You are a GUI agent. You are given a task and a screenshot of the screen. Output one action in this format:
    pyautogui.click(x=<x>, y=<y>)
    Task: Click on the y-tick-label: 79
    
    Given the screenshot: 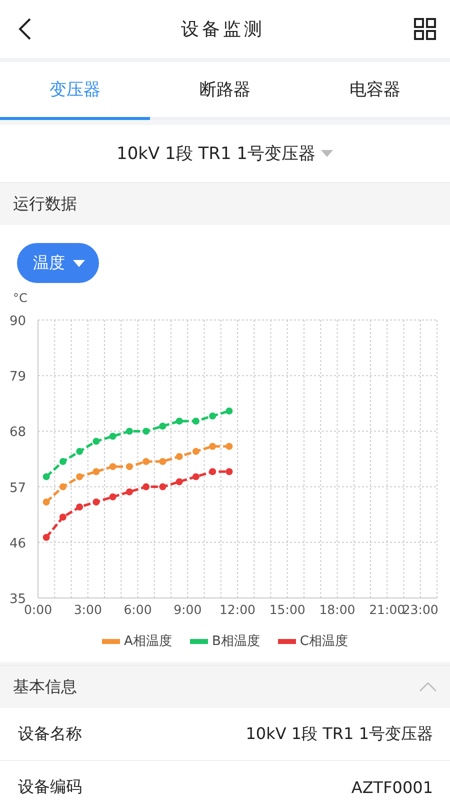 What is the action you would take?
    pyautogui.click(x=17, y=377)
    